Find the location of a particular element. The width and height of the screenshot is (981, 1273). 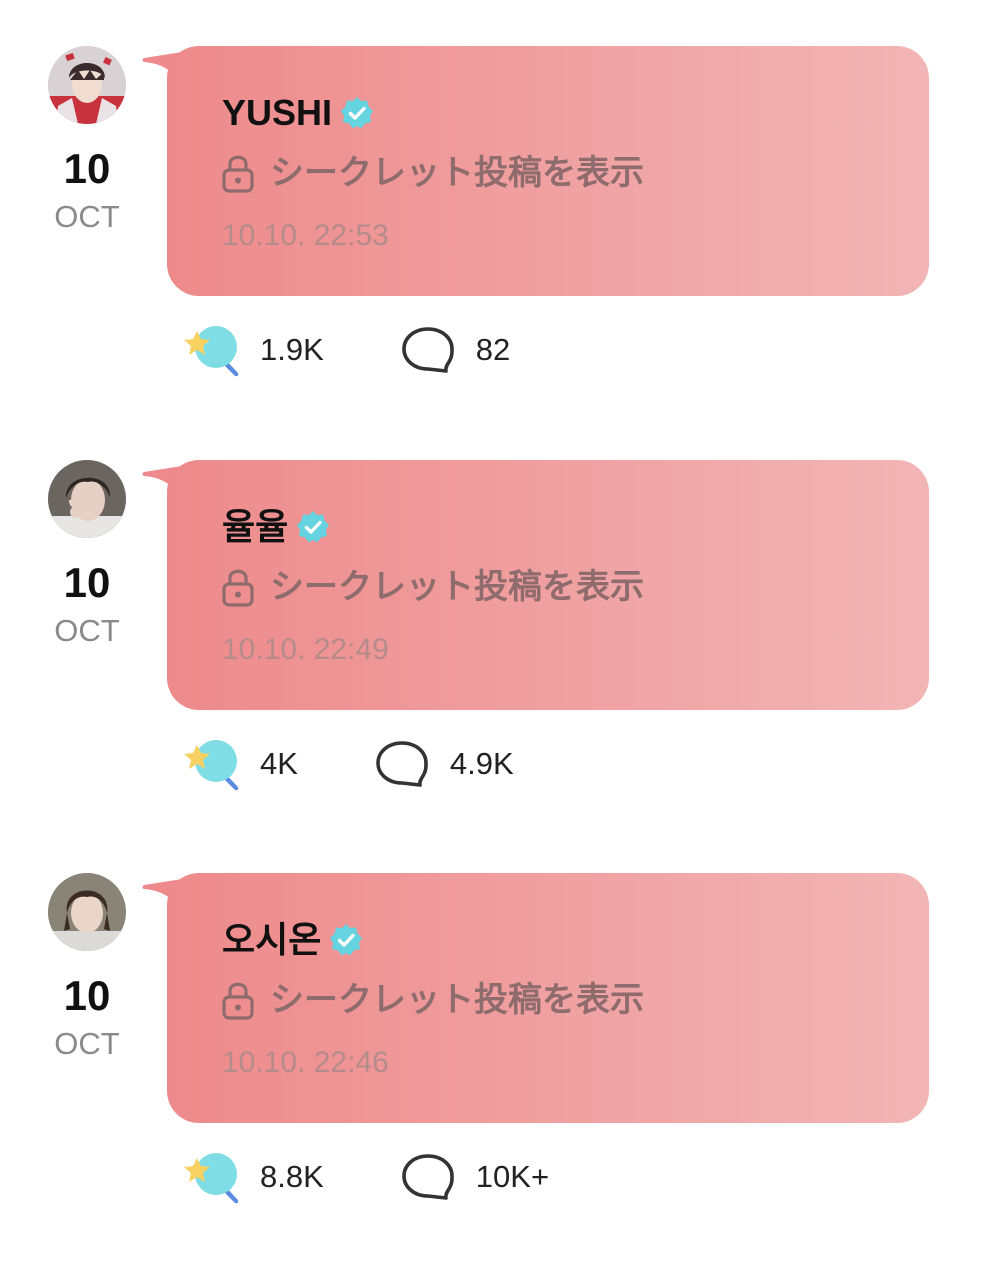

post-timestamp: 10.10. 22:49 is located at coordinates (305, 649).